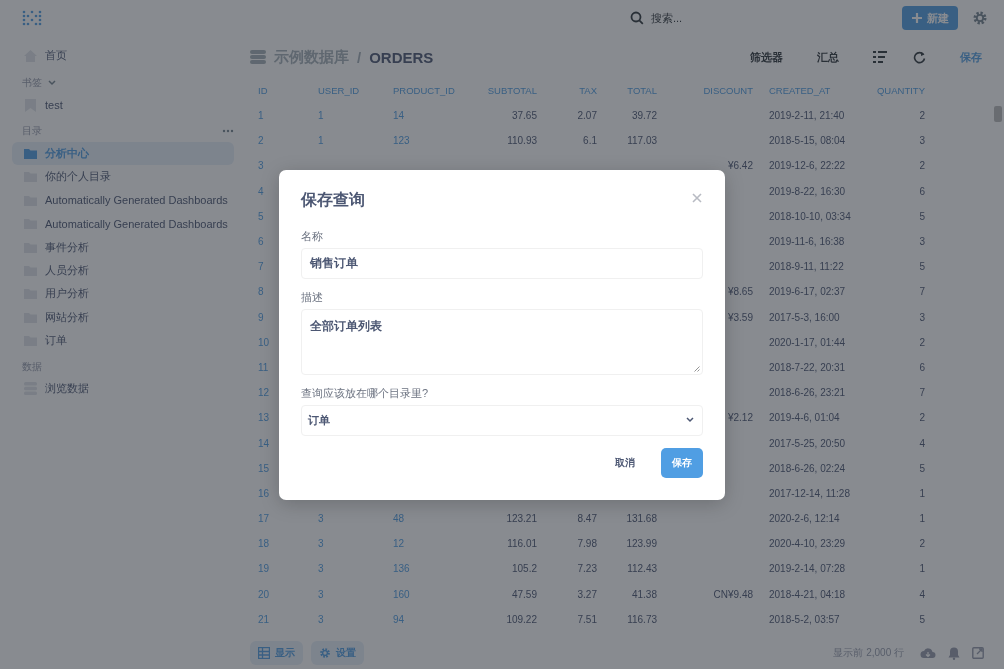  What do you see at coordinates (264, 418) in the screenshot?
I see `link-cell: 13` at bounding box center [264, 418].